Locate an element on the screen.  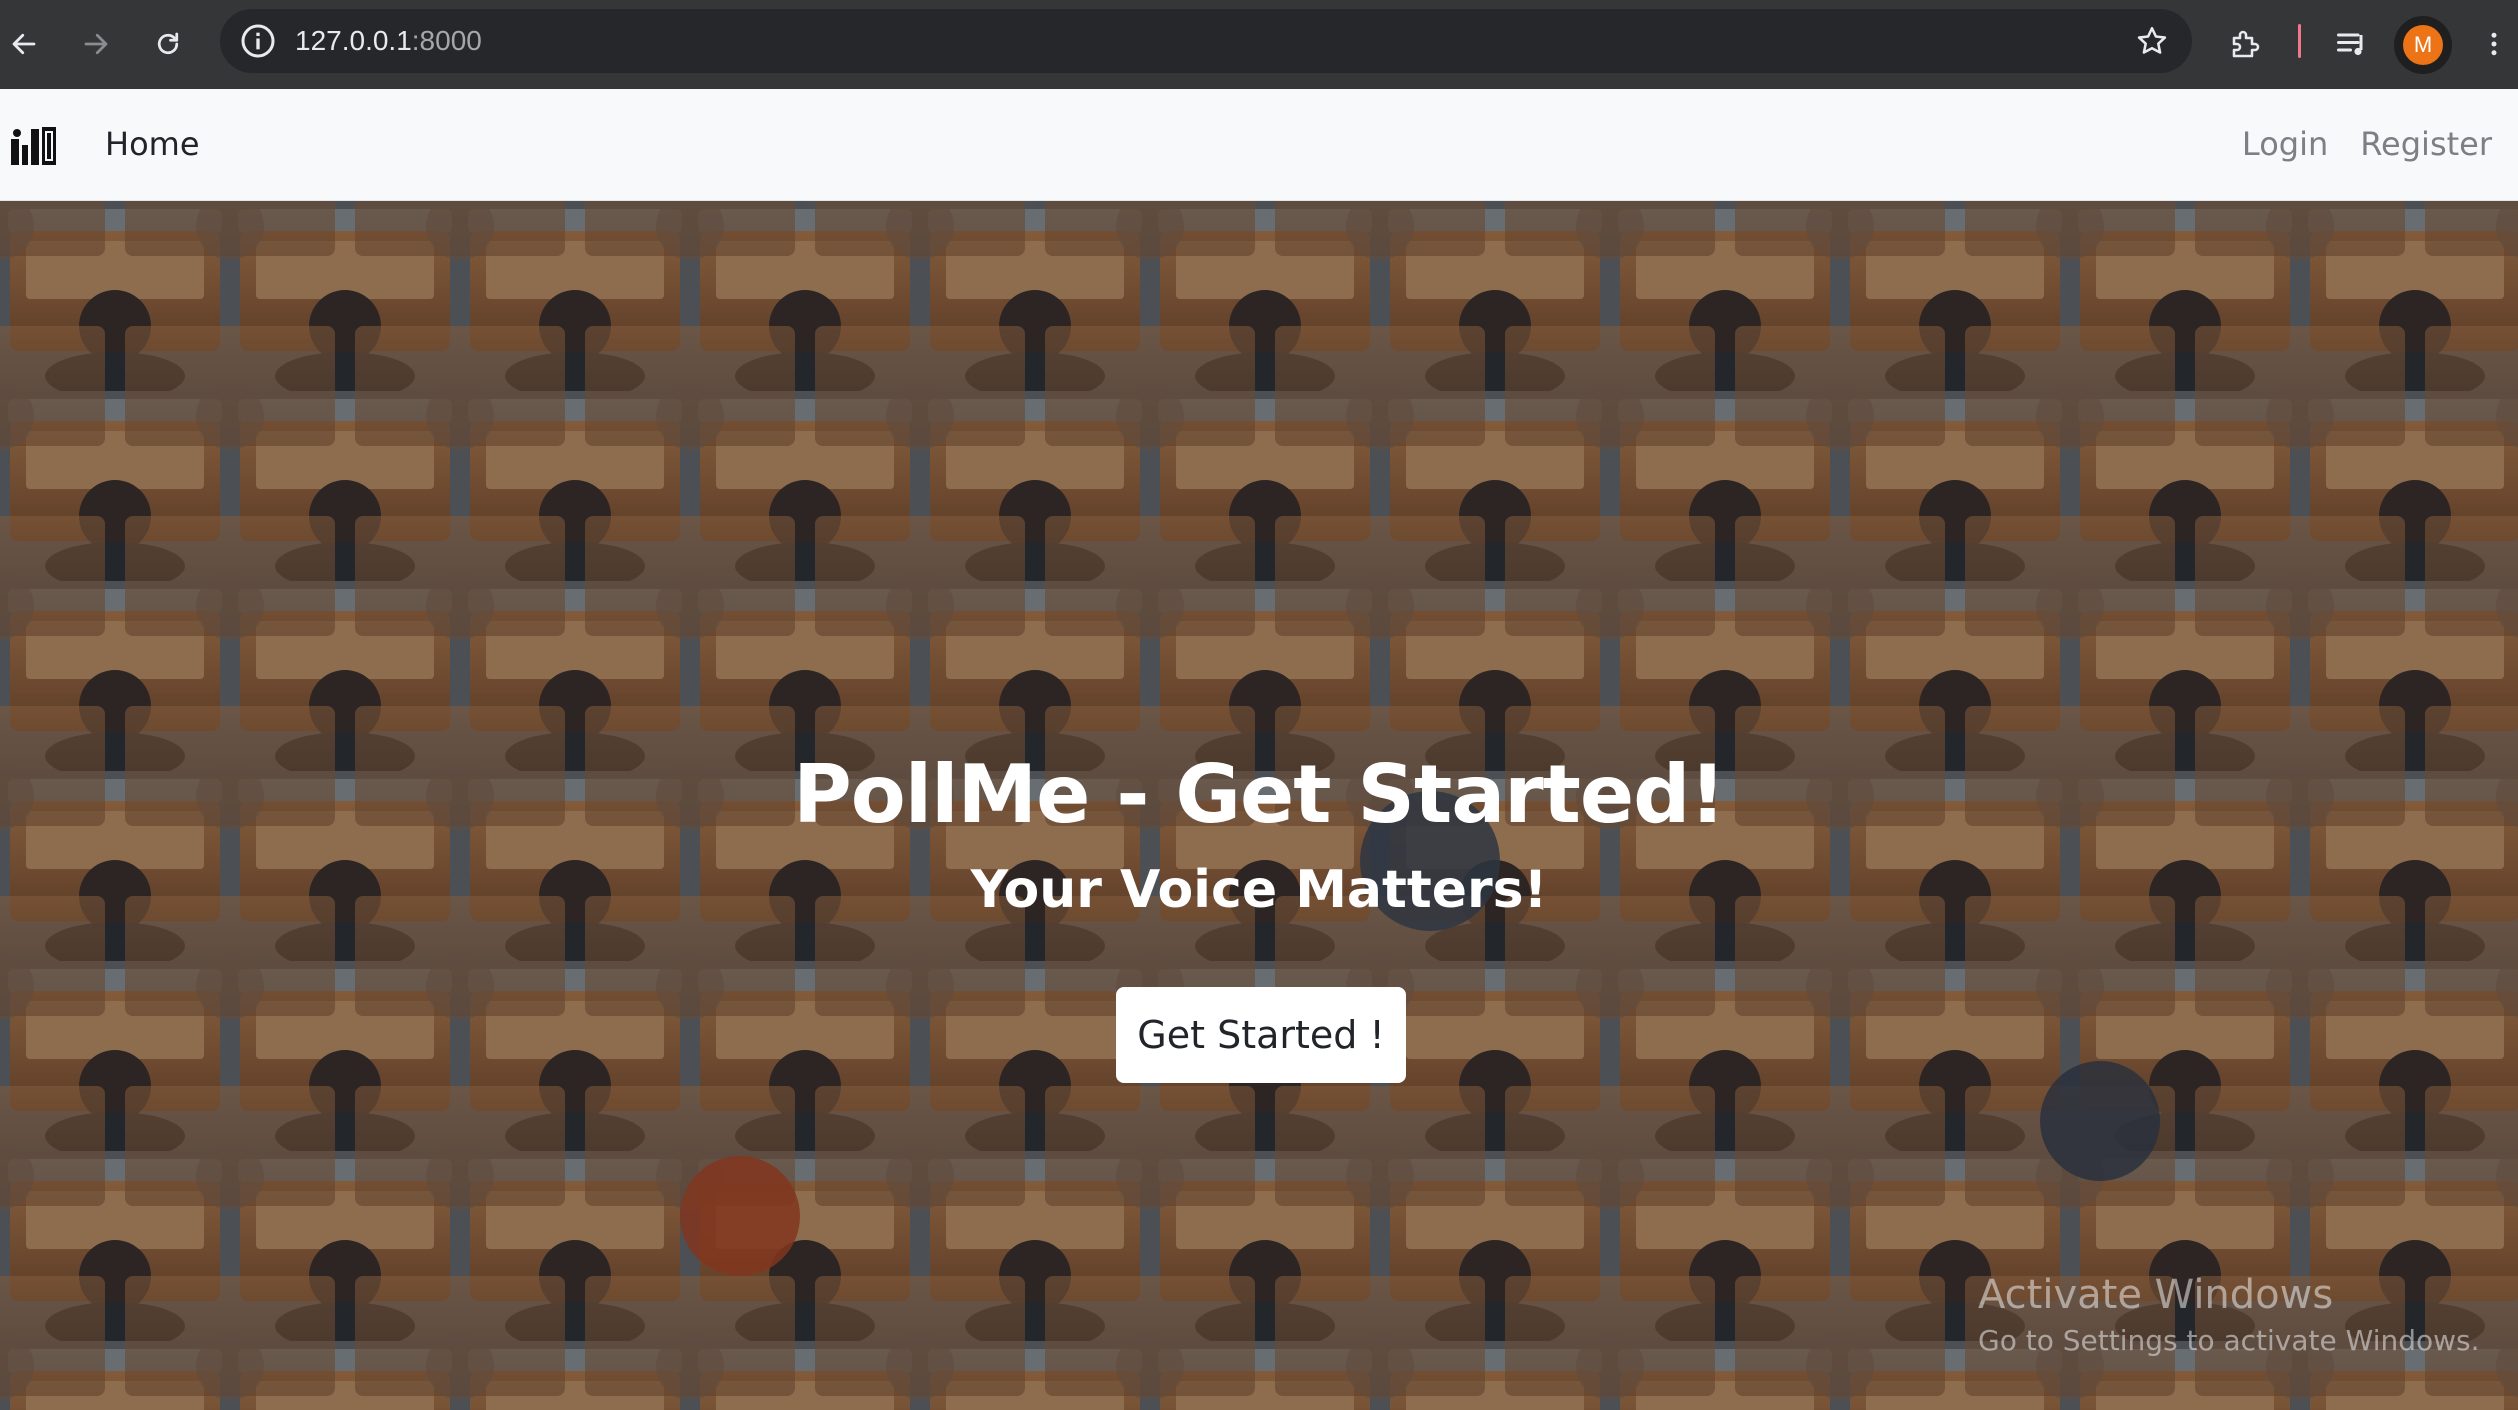
extensions-icon is located at coordinates (2246, 44).